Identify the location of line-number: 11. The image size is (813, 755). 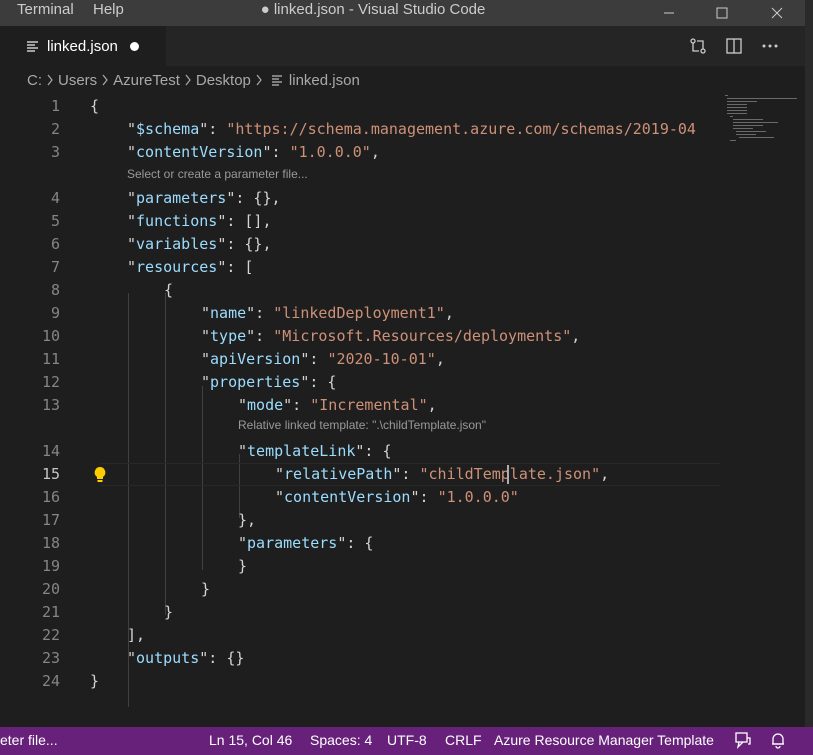
(50, 359).